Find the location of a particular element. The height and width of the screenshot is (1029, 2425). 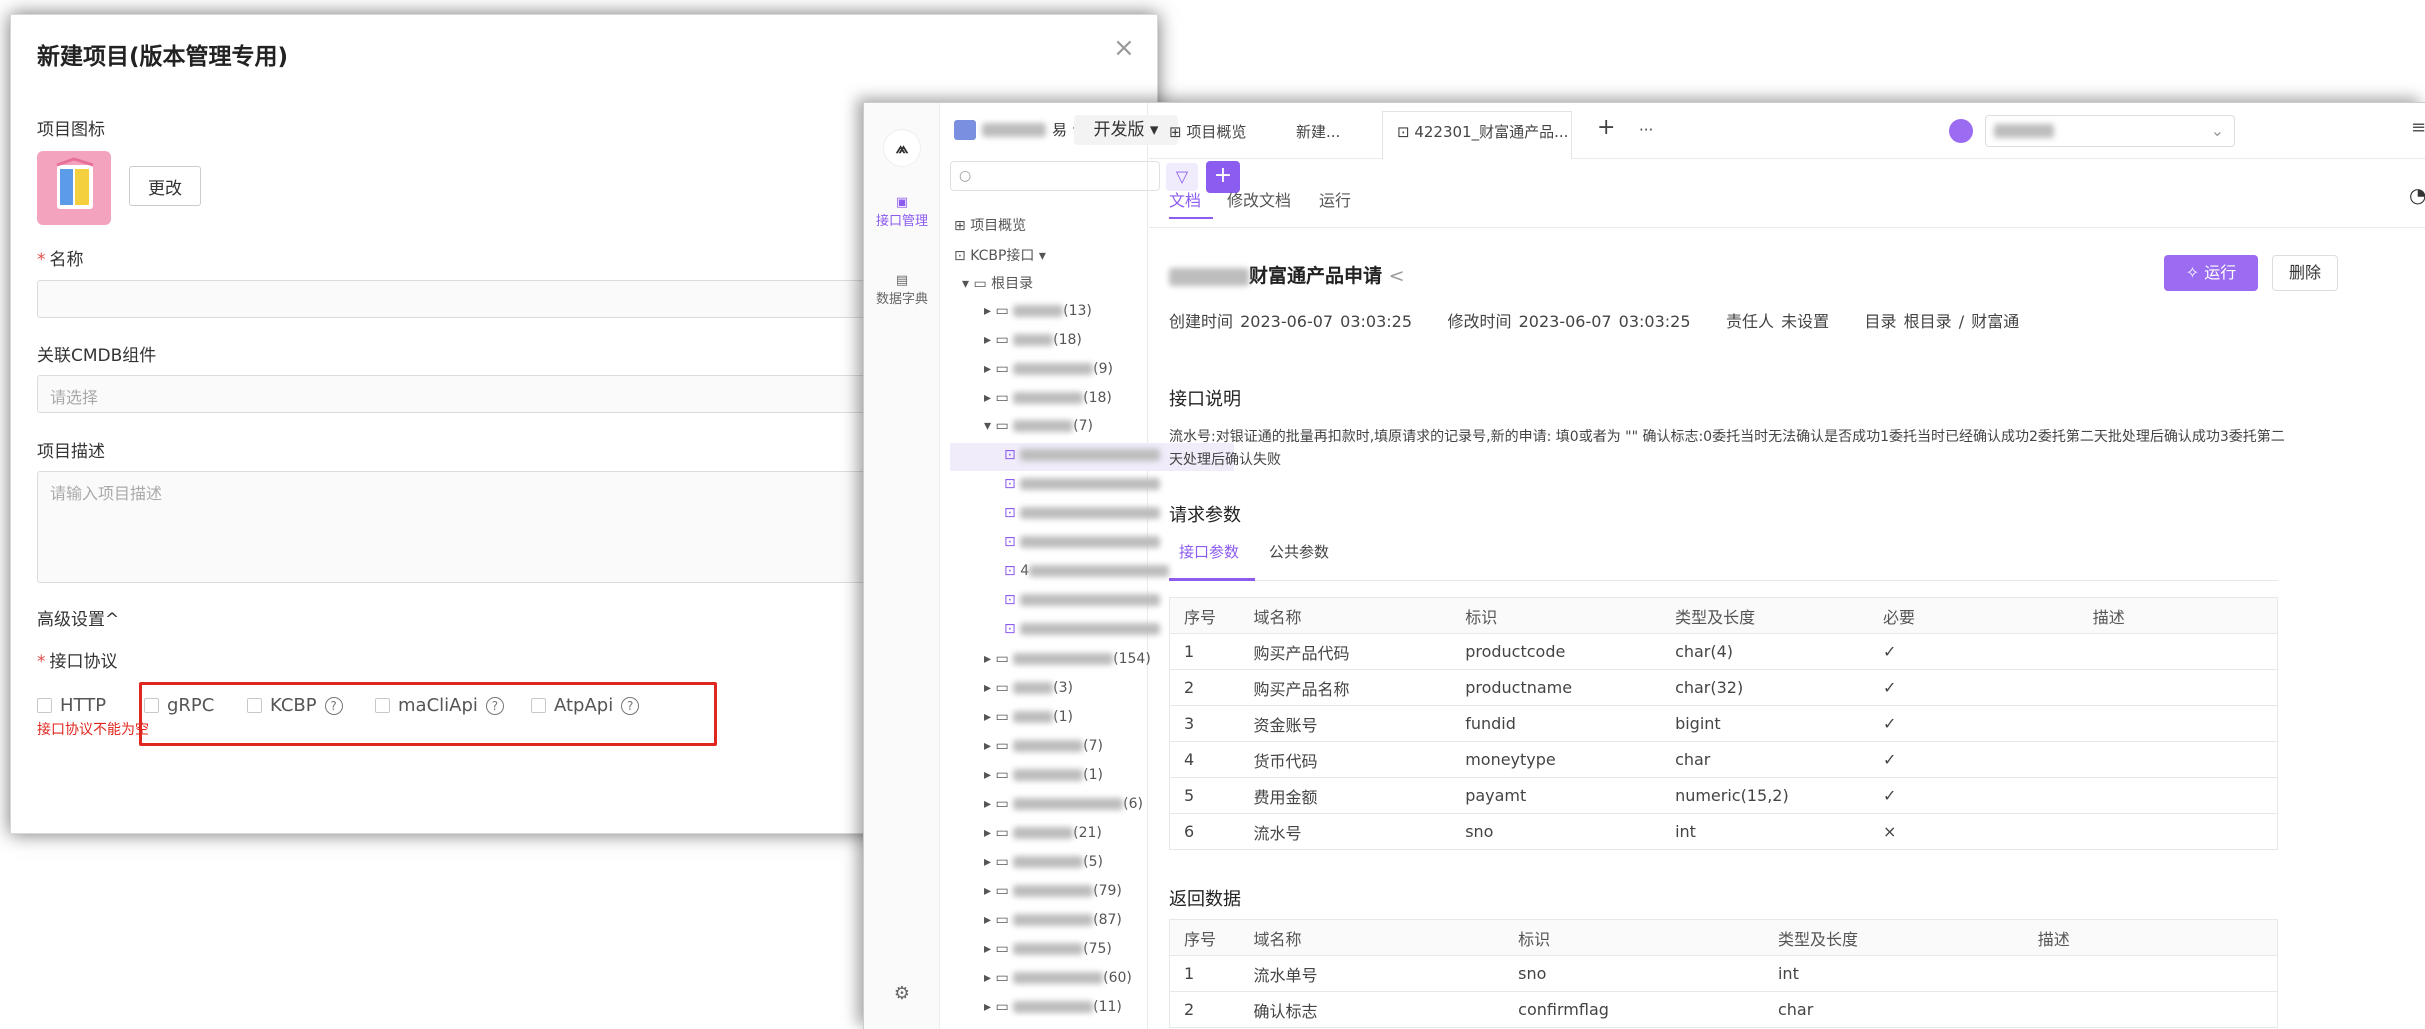

nav-data-dictionary: ▤ 数据字典 is located at coordinates (902, 290).